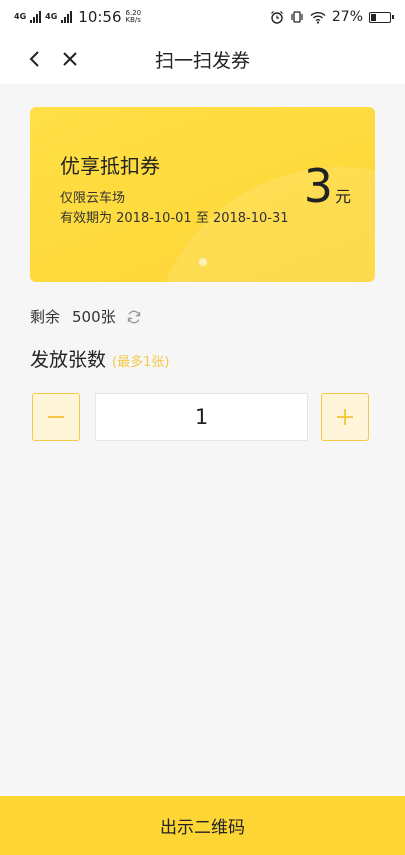  Describe the element at coordinates (110, 166) in the screenshot. I see `coupon-title: 优享抵扣券` at that location.